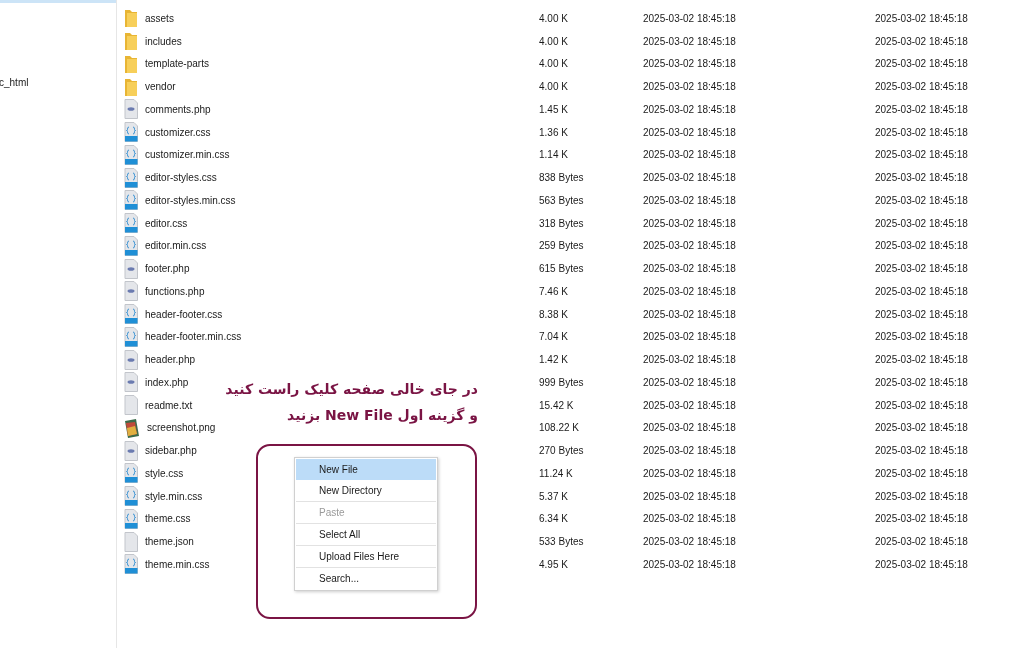 The width and height of the screenshot is (1024, 648). What do you see at coordinates (554, 564) in the screenshot?
I see `file-size: 4.95 K` at bounding box center [554, 564].